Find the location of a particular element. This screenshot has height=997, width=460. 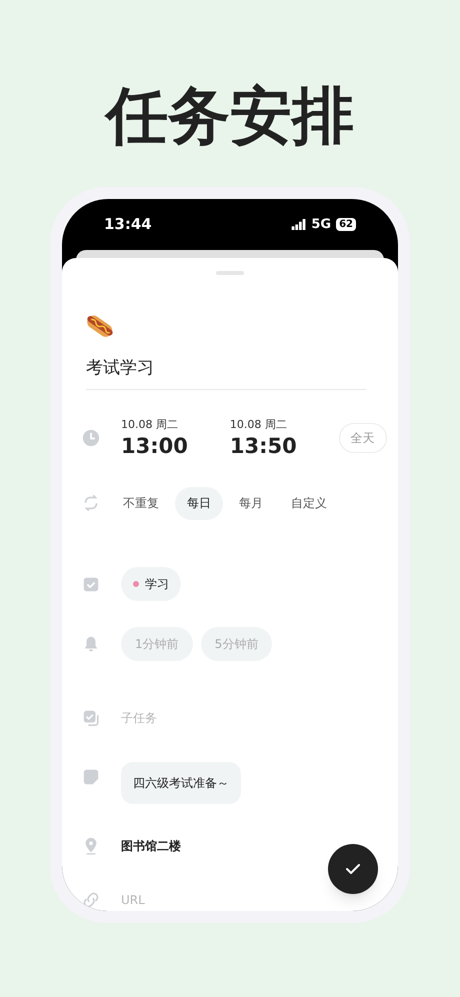

repeat-option: 每月 is located at coordinates (251, 503).